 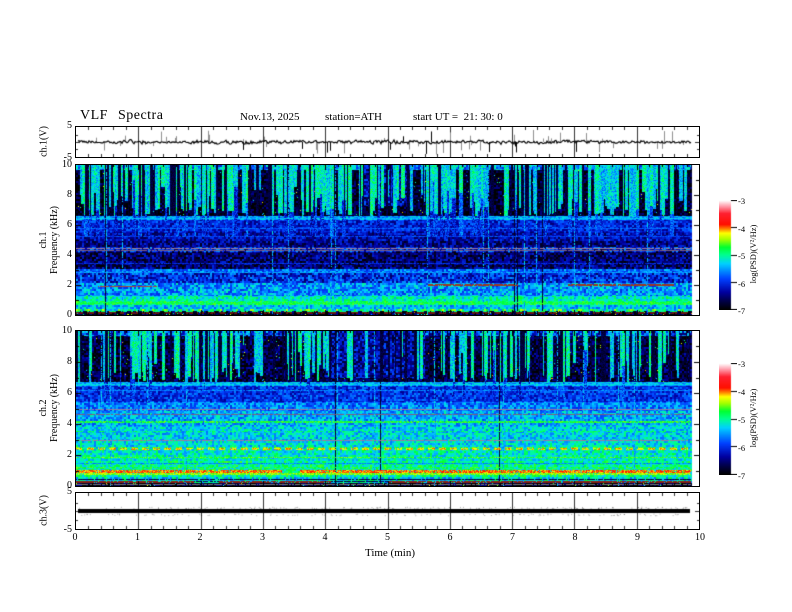 I want to click on ch2-frequency-axis-label: ch.2 Frequency (kHz), so click(x=49, y=408).